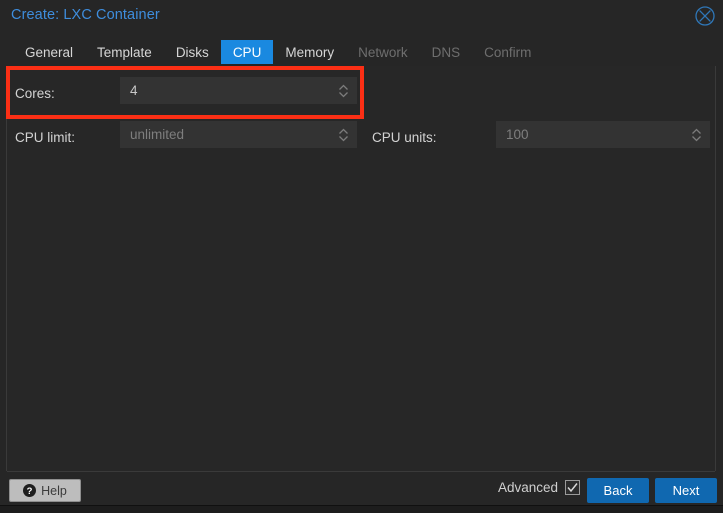 This screenshot has height=513, width=723. Describe the element at coordinates (361, 488) in the screenshot. I see `dialog-footer: ? Help Advanced Back Next` at that location.